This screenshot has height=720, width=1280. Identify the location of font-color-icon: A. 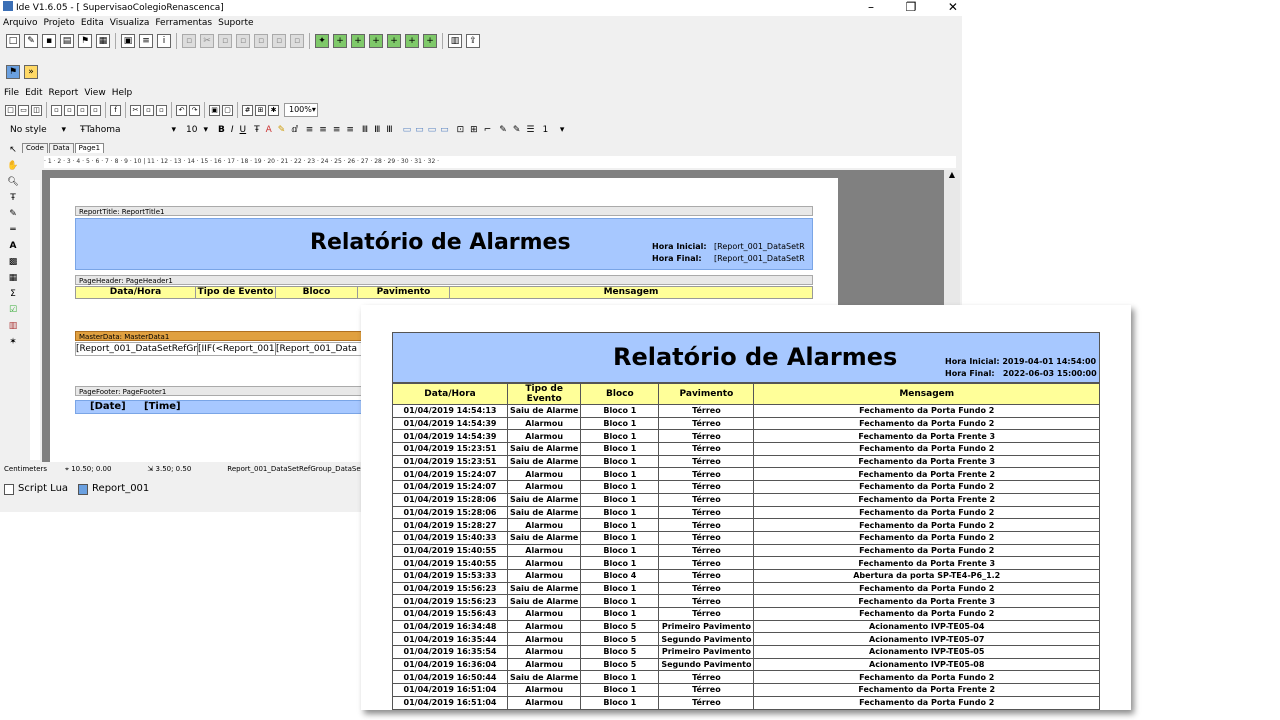
(269, 130).